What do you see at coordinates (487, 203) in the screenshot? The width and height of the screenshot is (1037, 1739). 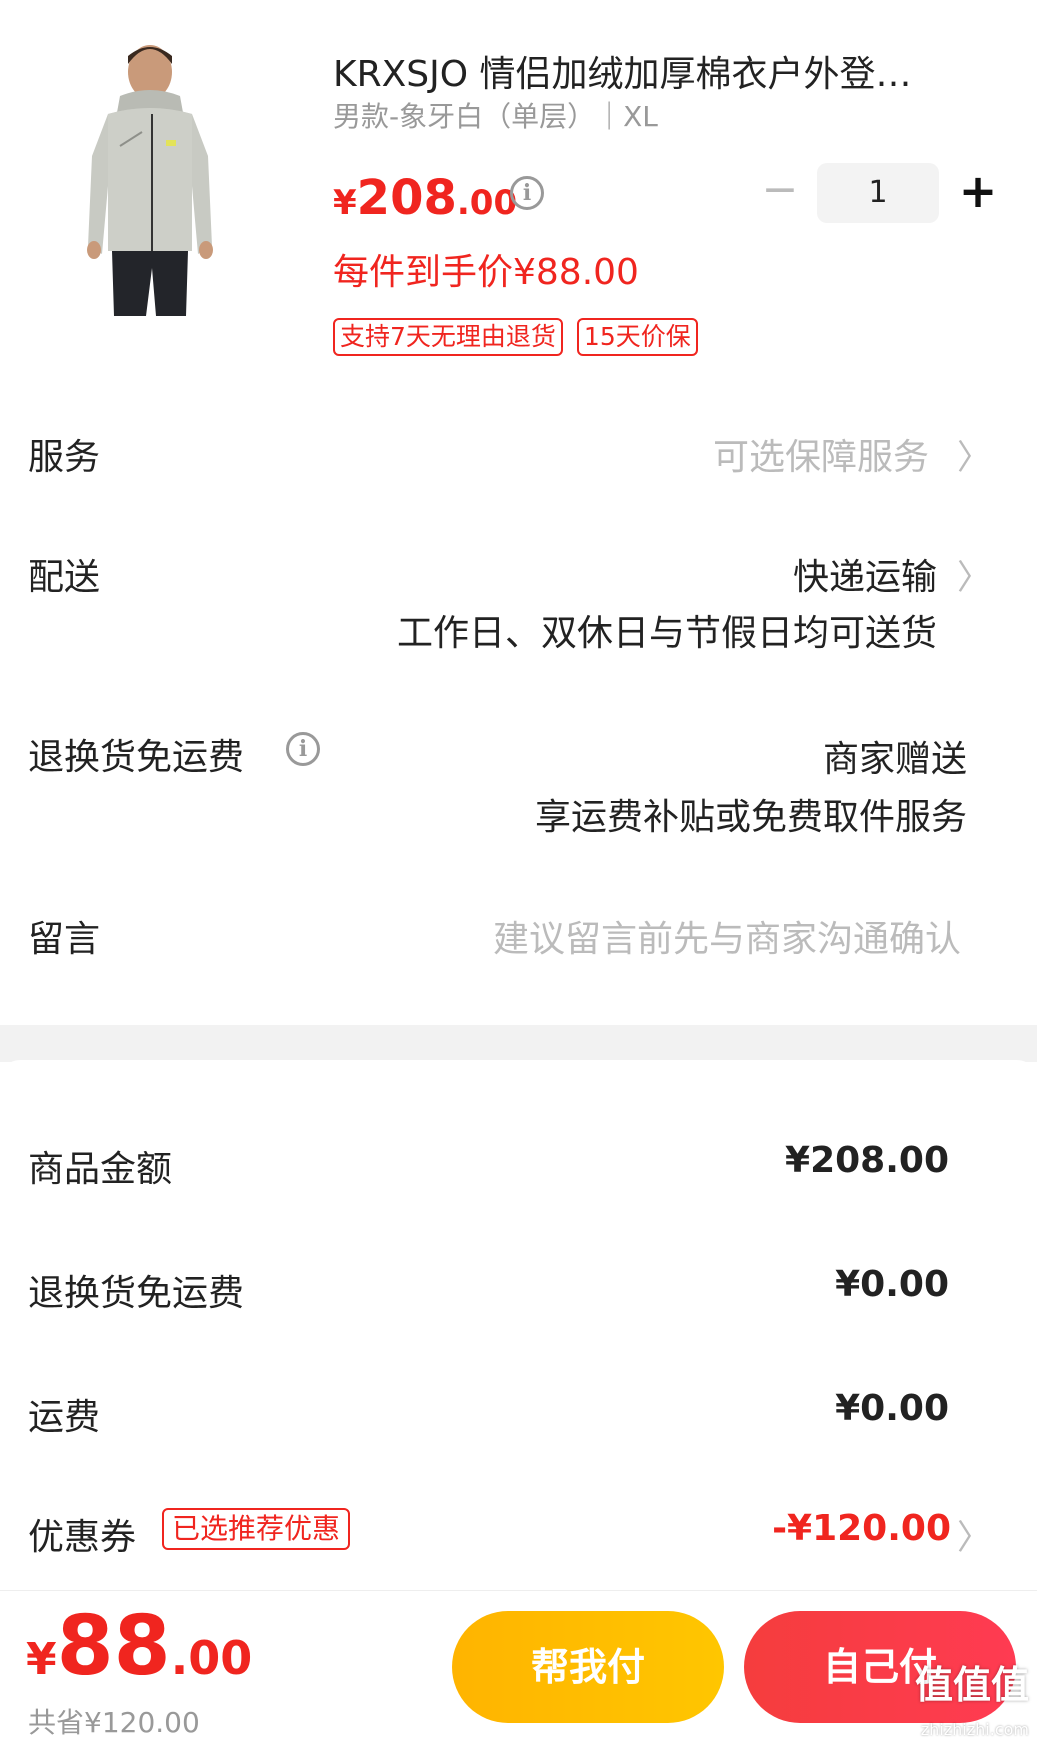 I see `price-decimal: .00` at bounding box center [487, 203].